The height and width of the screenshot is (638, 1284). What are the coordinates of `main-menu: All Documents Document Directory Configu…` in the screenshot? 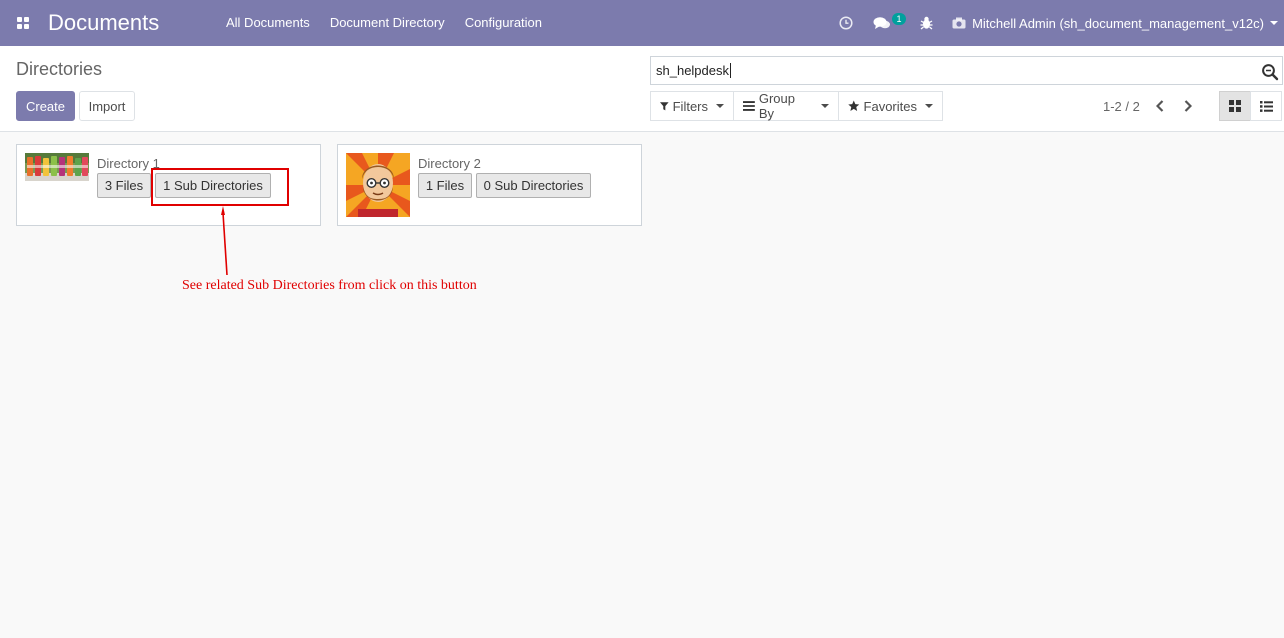 It's located at (384, 23).